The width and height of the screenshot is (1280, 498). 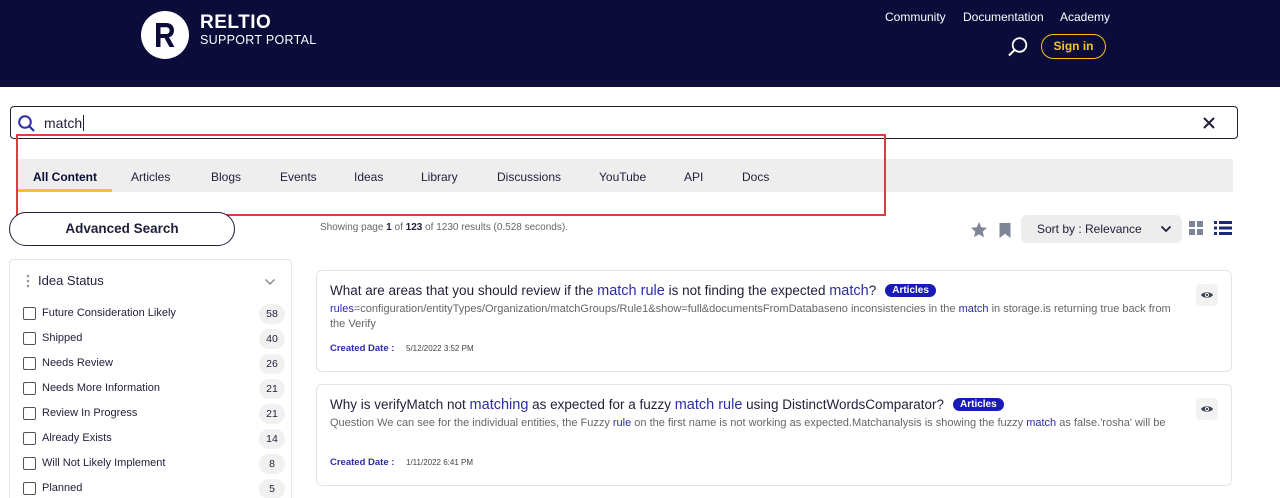 What do you see at coordinates (529, 177) in the screenshot?
I see `tab-discussions: Discussions` at bounding box center [529, 177].